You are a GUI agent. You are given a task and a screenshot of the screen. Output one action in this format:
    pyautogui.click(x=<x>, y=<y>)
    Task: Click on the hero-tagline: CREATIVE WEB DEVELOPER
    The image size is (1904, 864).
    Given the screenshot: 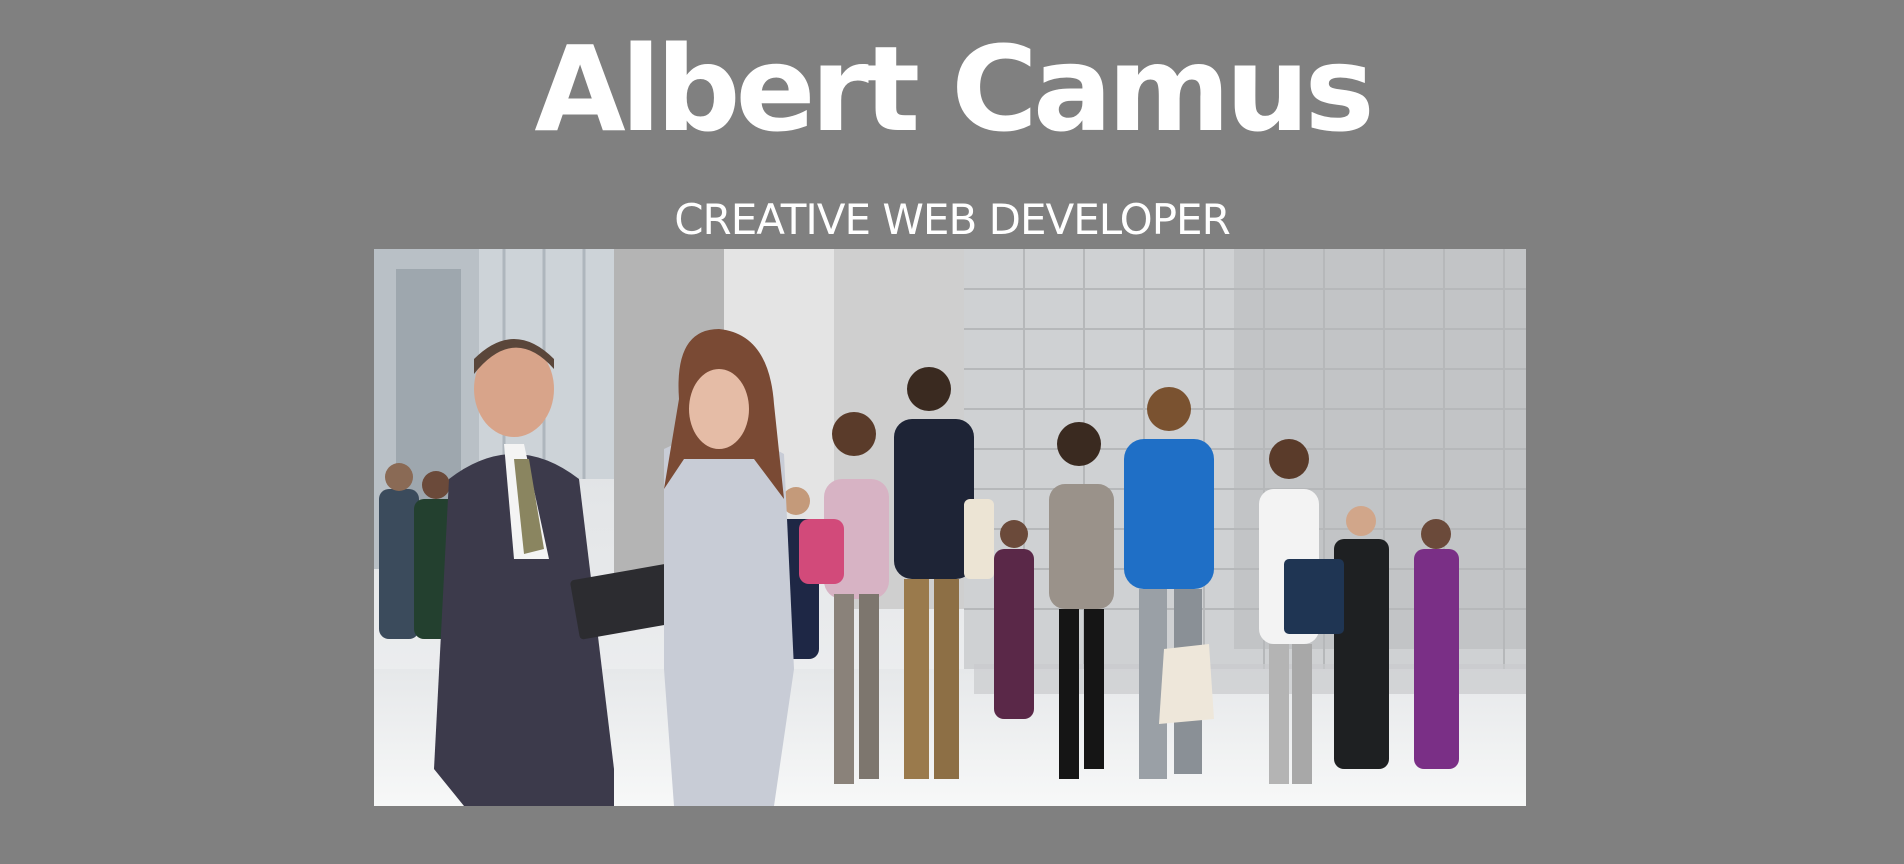 What is the action you would take?
    pyautogui.click(x=952, y=219)
    